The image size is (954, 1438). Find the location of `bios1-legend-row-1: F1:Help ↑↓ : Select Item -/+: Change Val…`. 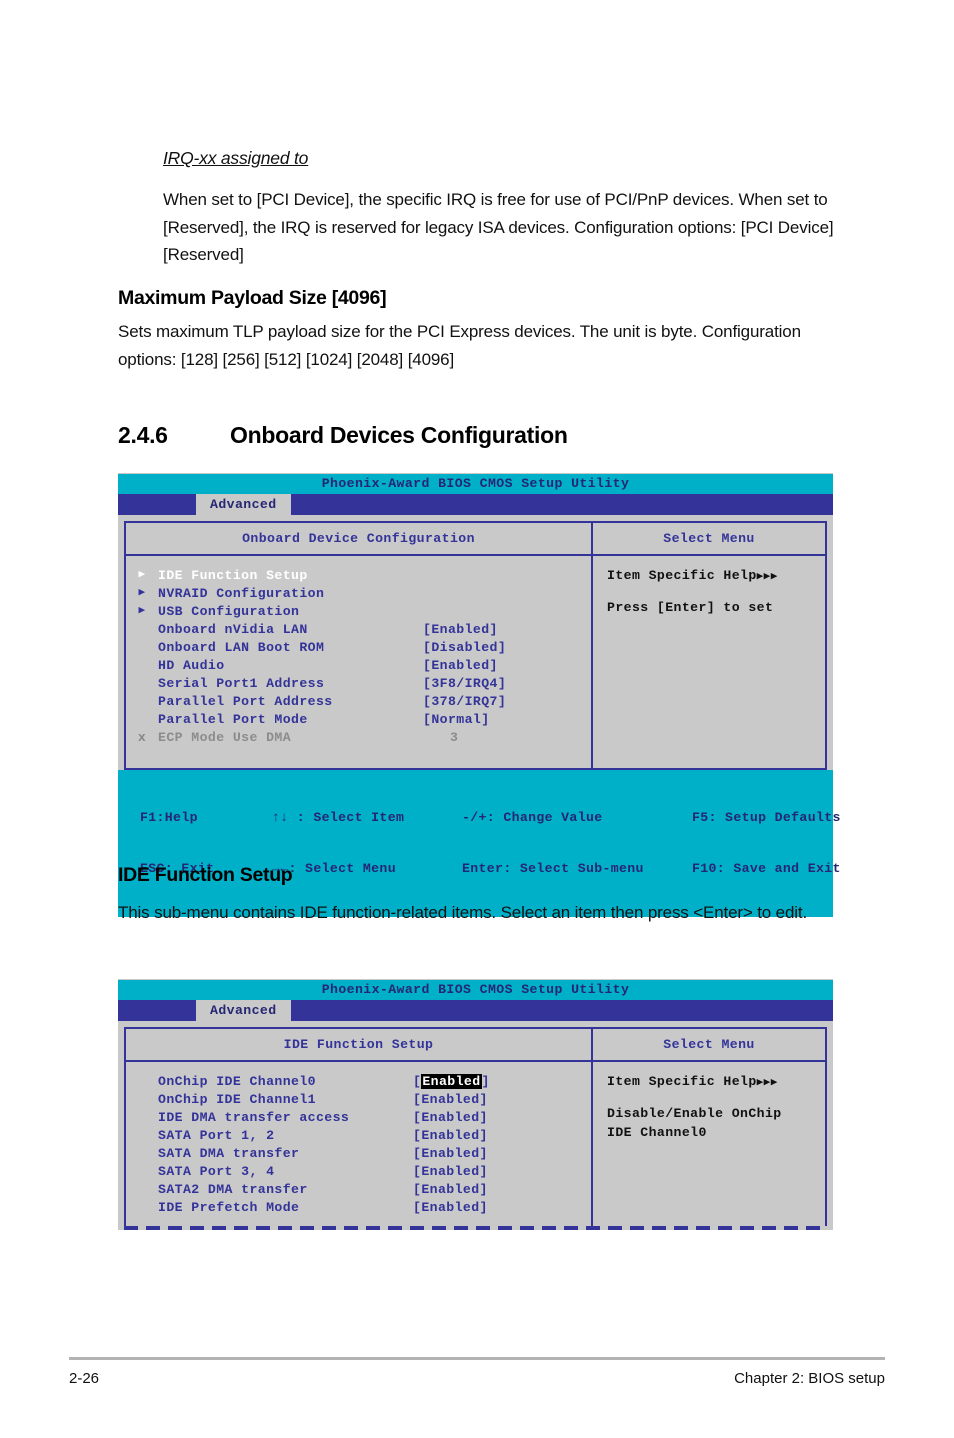

bios1-legend-row-1: F1:Help ↑↓ : Select Item -/+: Change Val… is located at coordinates (490, 817).